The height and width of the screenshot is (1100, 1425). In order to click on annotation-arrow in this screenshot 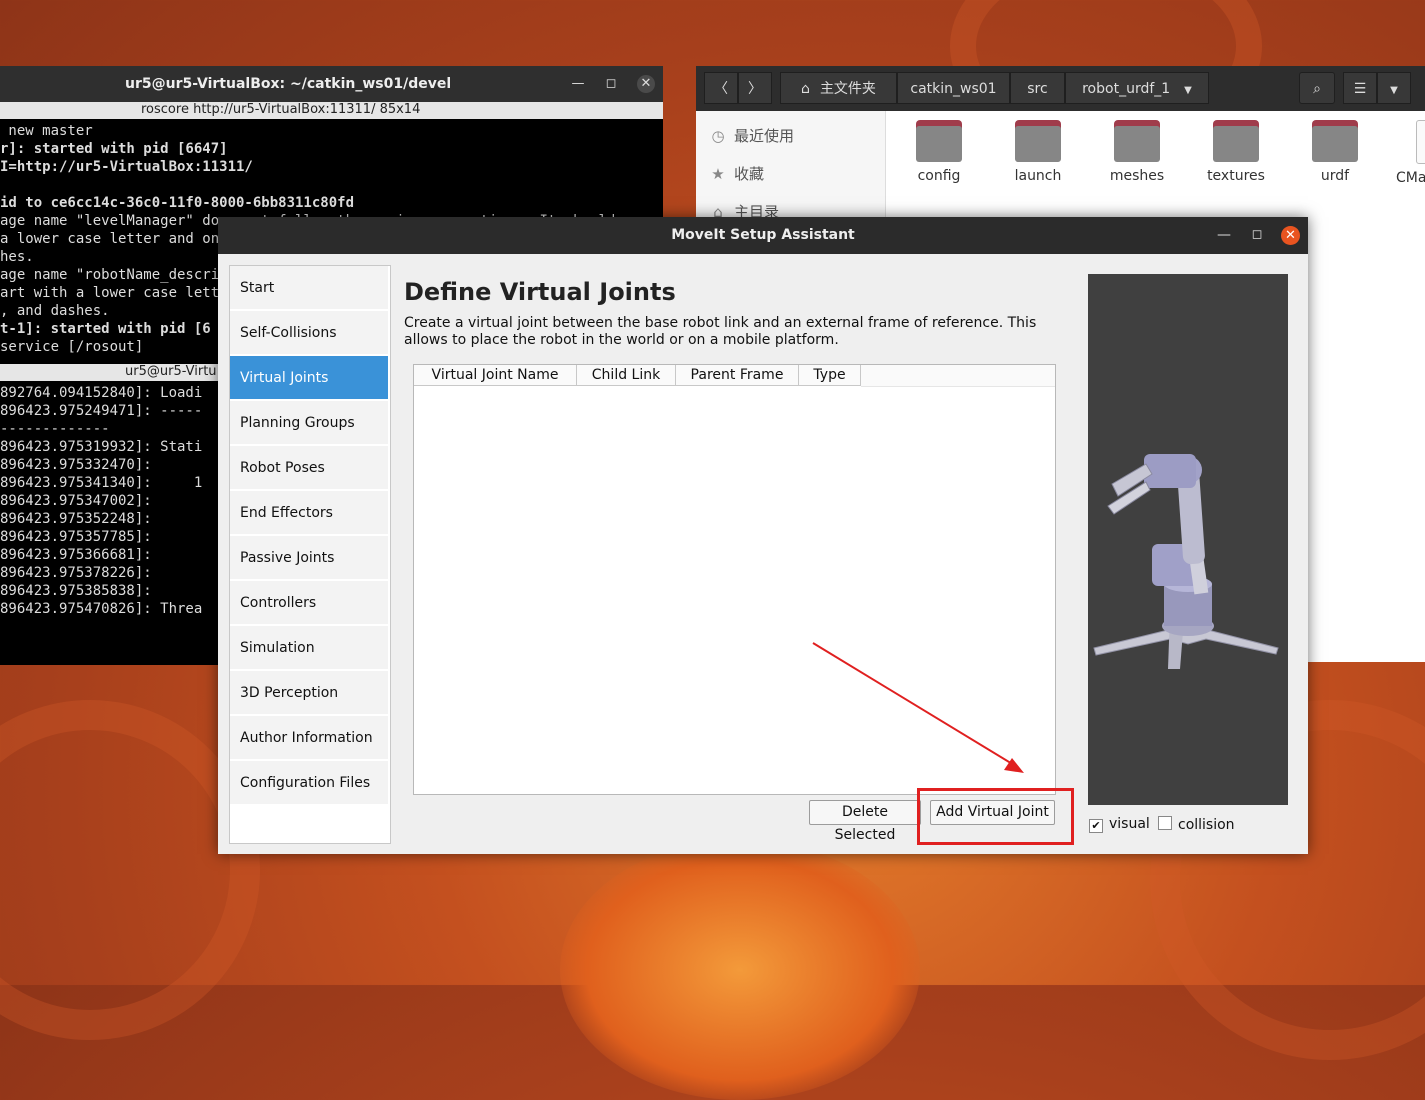, I will do `click(918, 707)`.